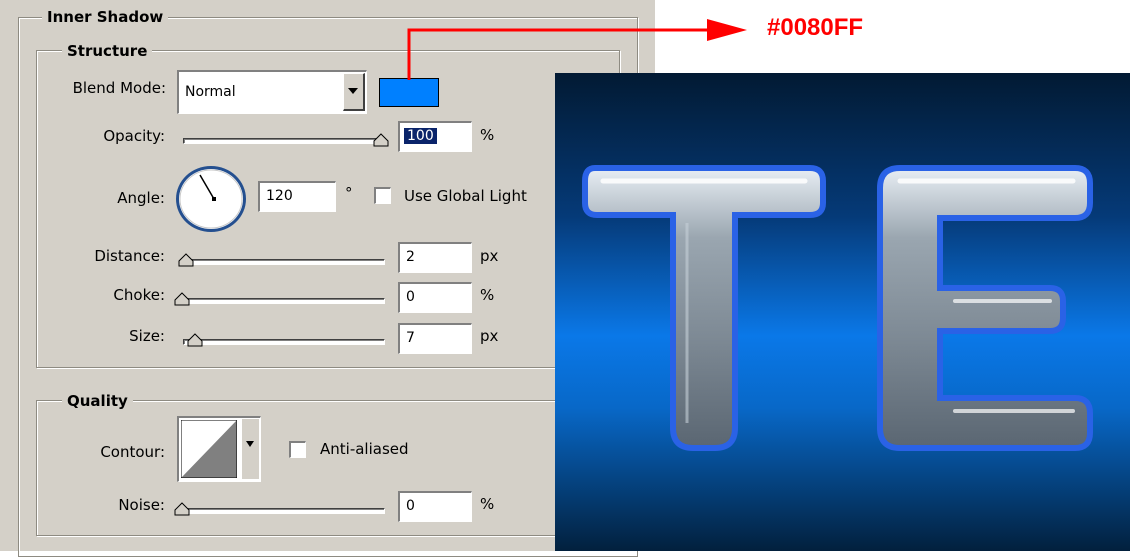  Describe the element at coordinates (328, 468) in the screenshot. I see `quality-group` at that location.